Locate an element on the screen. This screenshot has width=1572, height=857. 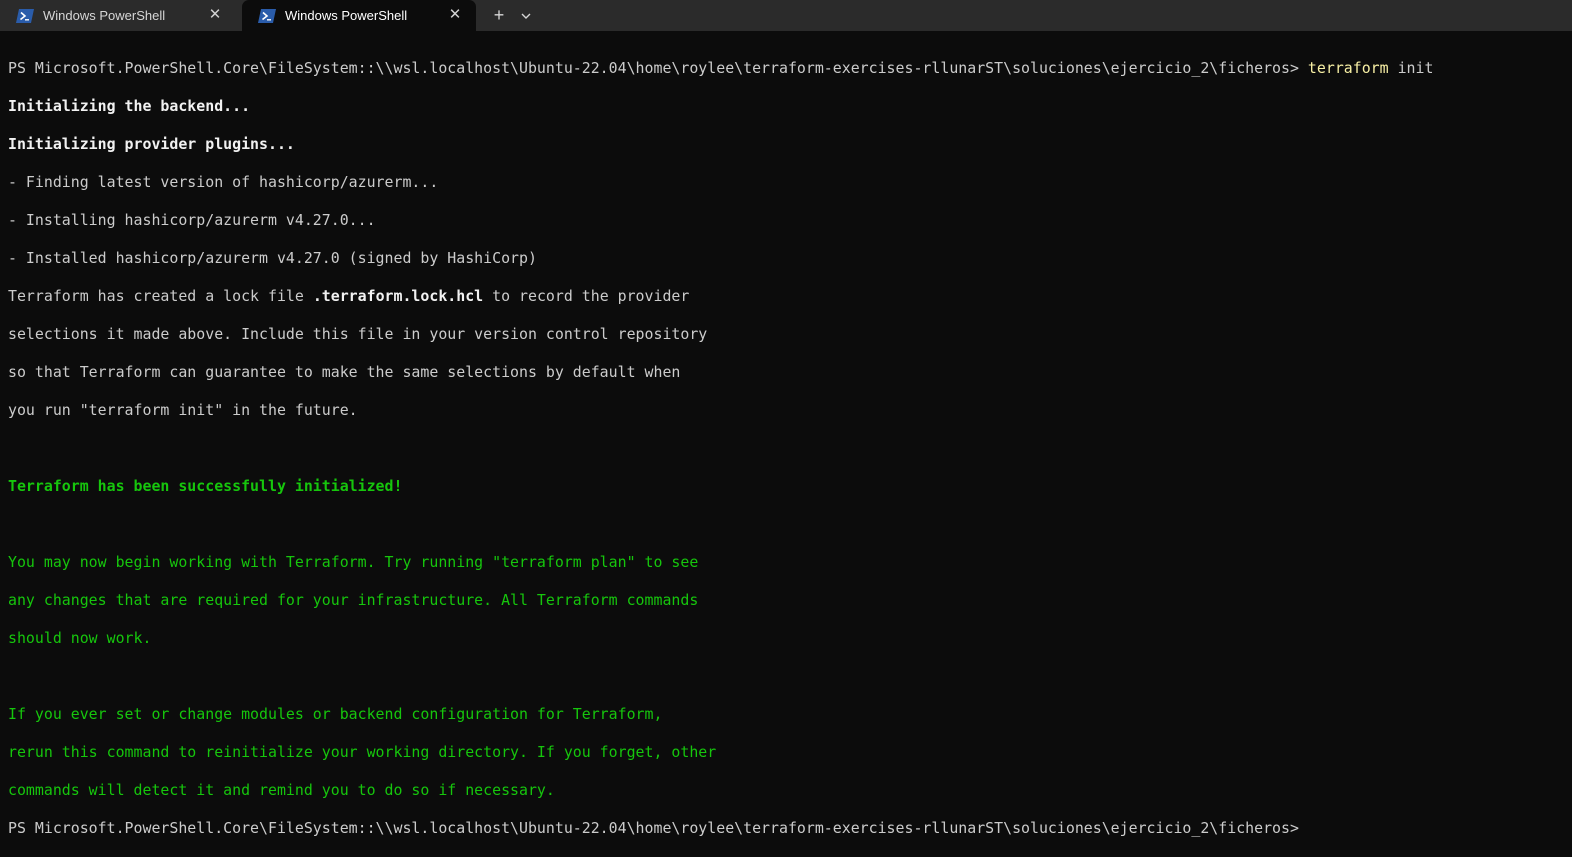
command-name: terraform is located at coordinates (1348, 68).